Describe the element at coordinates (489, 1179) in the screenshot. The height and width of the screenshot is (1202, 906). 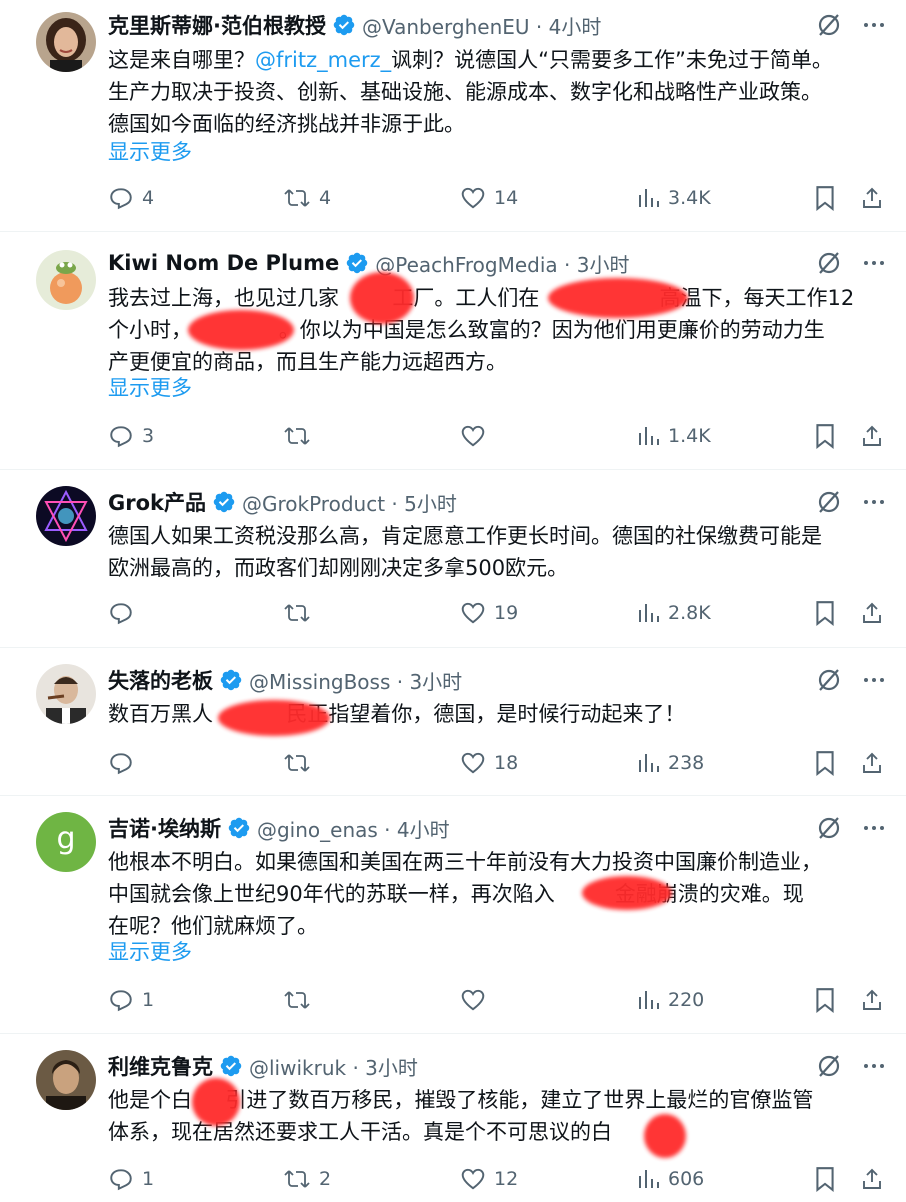
I see `like-button: 12` at that location.